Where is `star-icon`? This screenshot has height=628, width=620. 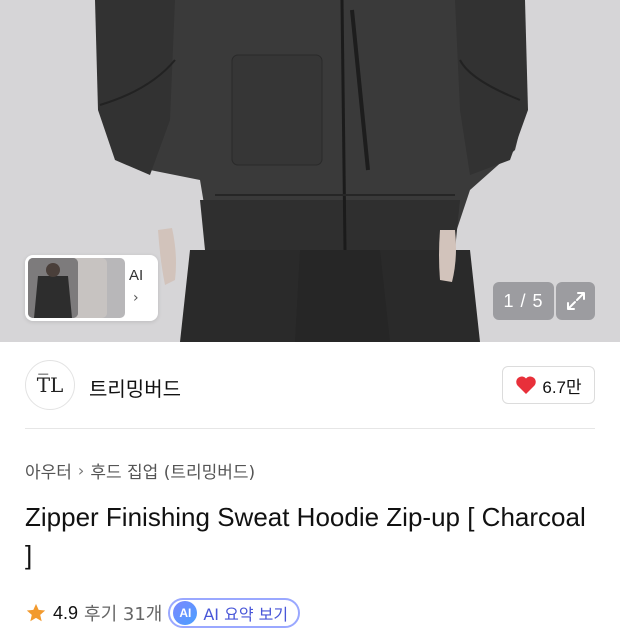 star-icon is located at coordinates (36, 612).